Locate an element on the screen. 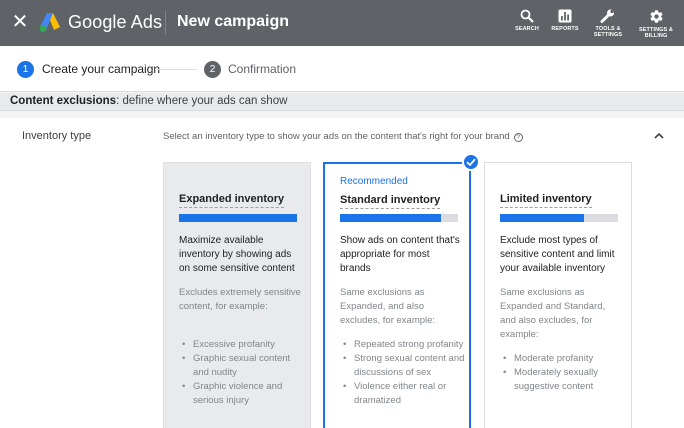 Image resolution: width=684 pixels, height=428 pixels. brand-name: Google Ads is located at coordinates (115, 22).